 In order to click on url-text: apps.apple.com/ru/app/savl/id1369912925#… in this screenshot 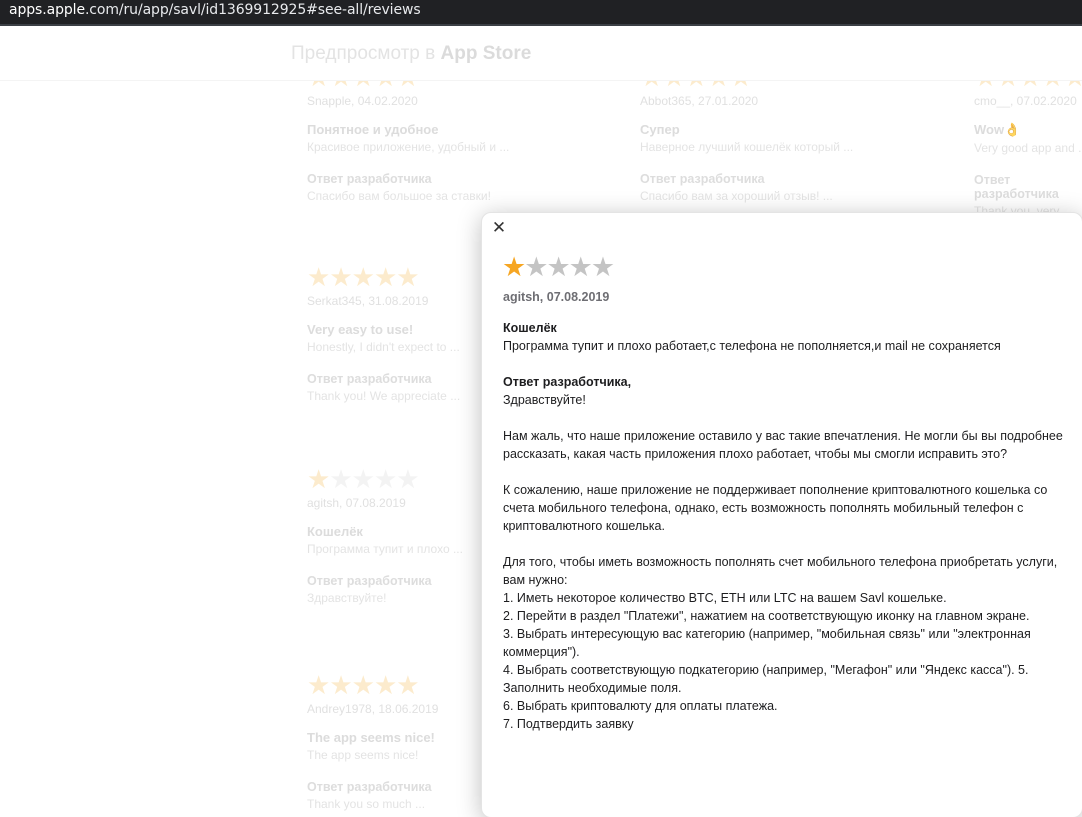, I will do `click(215, 10)`.